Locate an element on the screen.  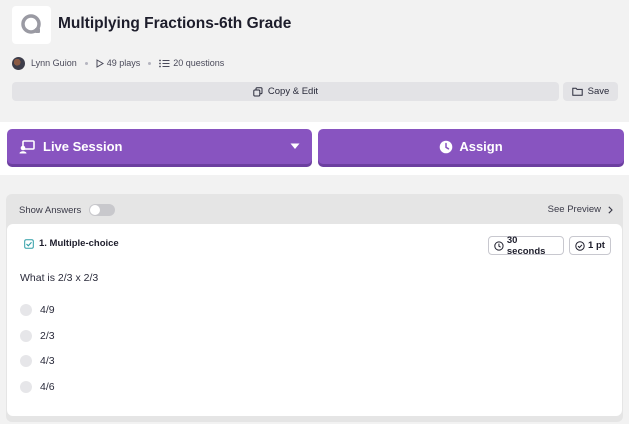
answer-option: 4/9 is located at coordinates (37, 310).